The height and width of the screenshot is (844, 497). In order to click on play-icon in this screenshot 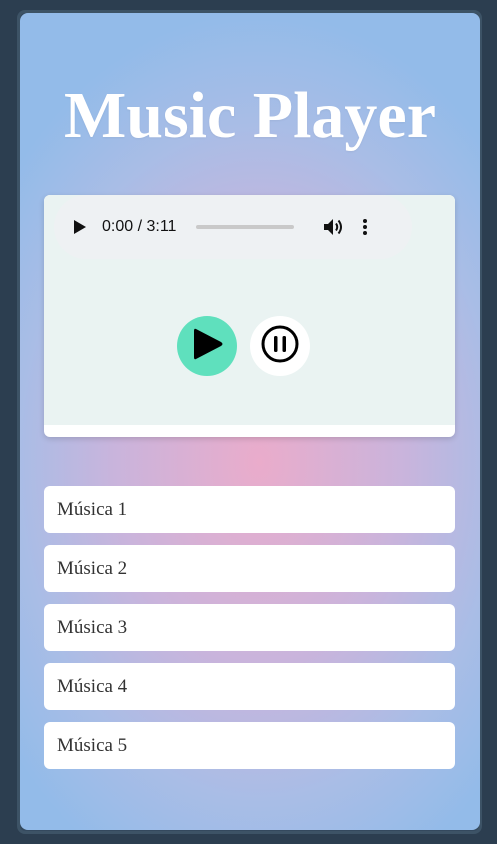, I will do `click(207, 346)`.